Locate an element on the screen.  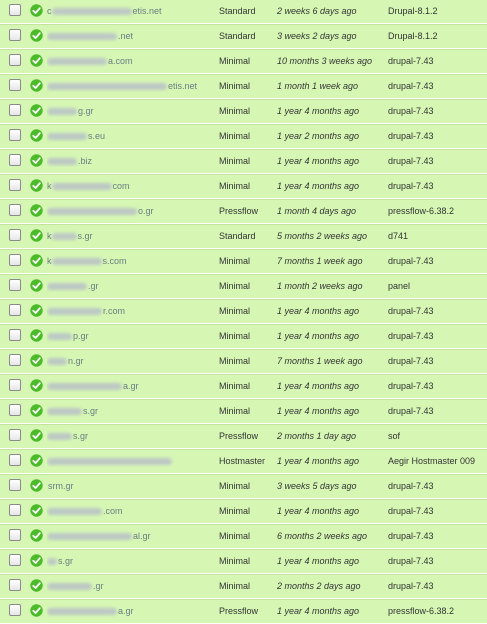
site-name-suffix: .gr is located at coordinates (98, 586).